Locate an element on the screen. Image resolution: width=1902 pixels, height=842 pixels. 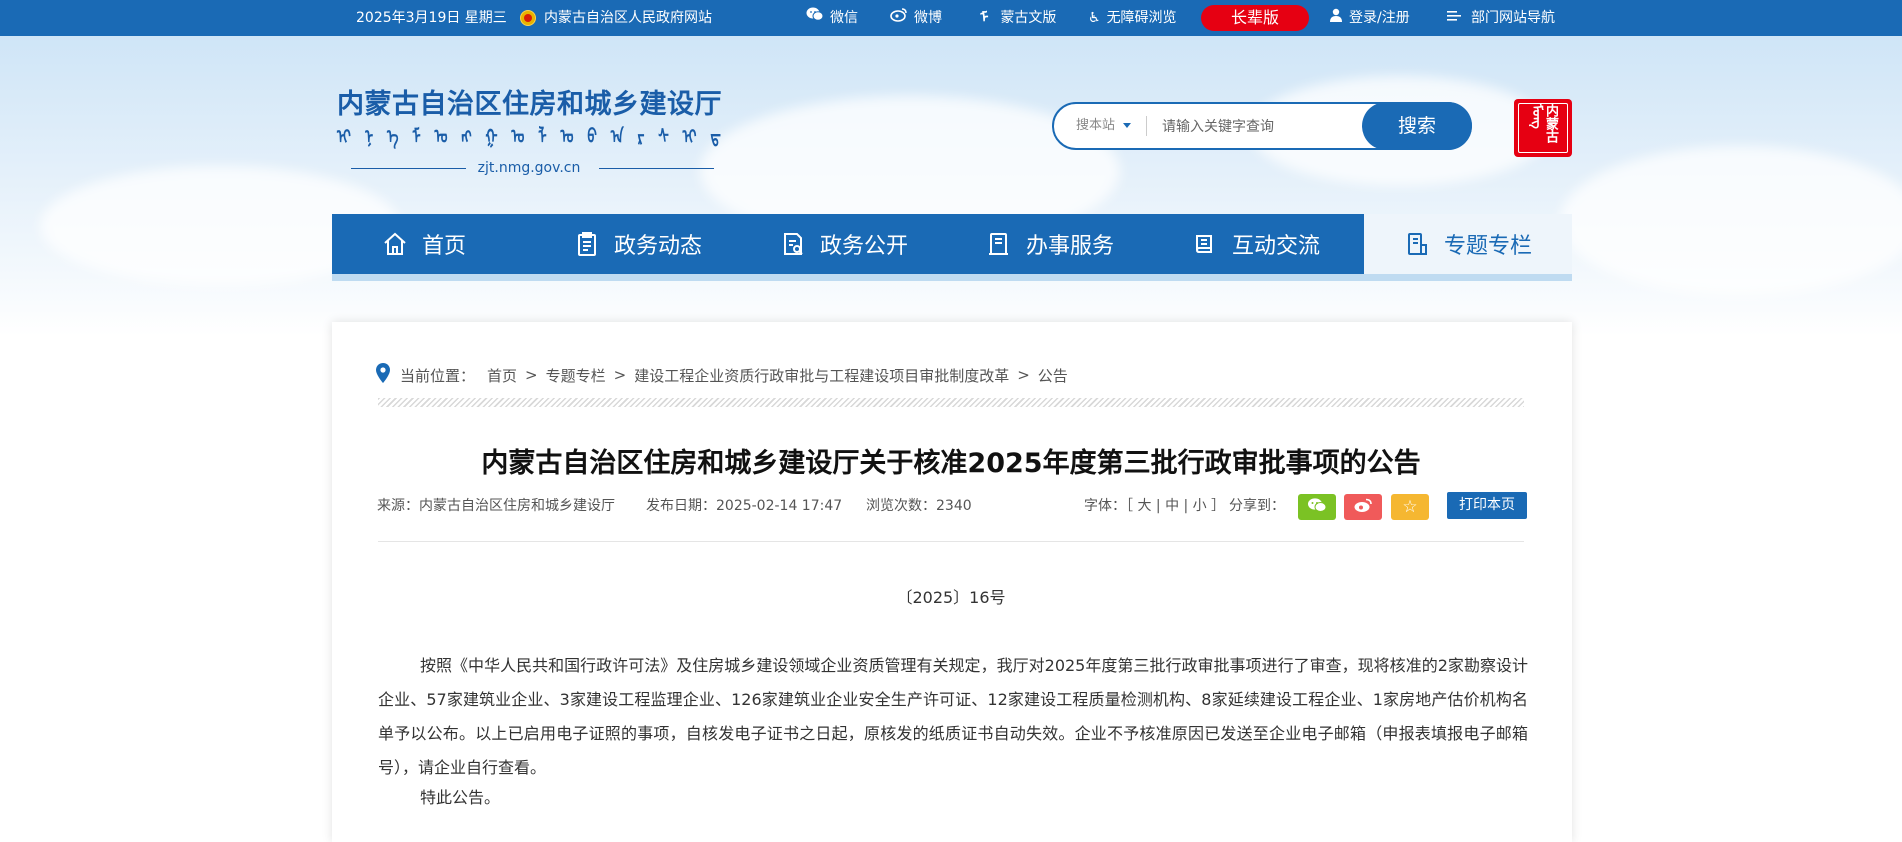
search-box: 搜本站 搜索 is located at coordinates (1262, 126).